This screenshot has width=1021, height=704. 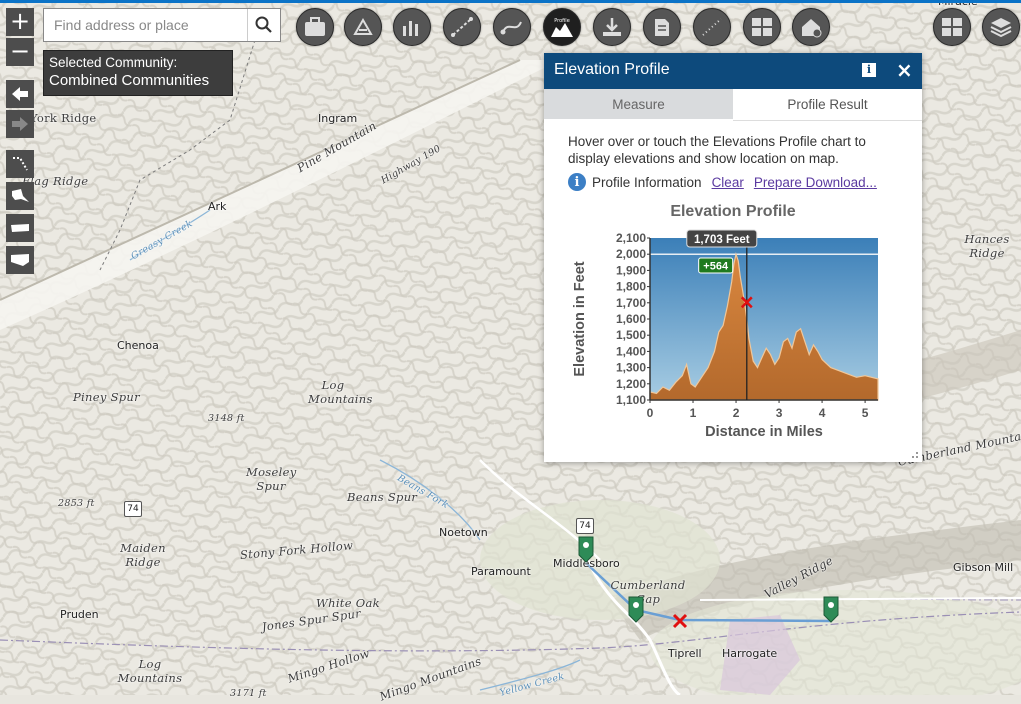 What do you see at coordinates (106, 397) in the screenshot?
I see `map-label: Piney Spur` at bounding box center [106, 397].